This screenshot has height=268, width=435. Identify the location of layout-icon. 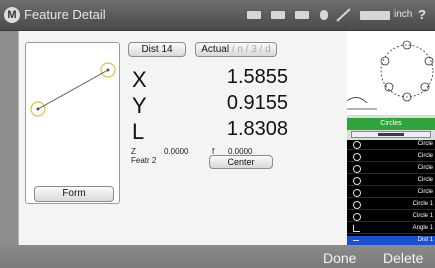
(278, 15).